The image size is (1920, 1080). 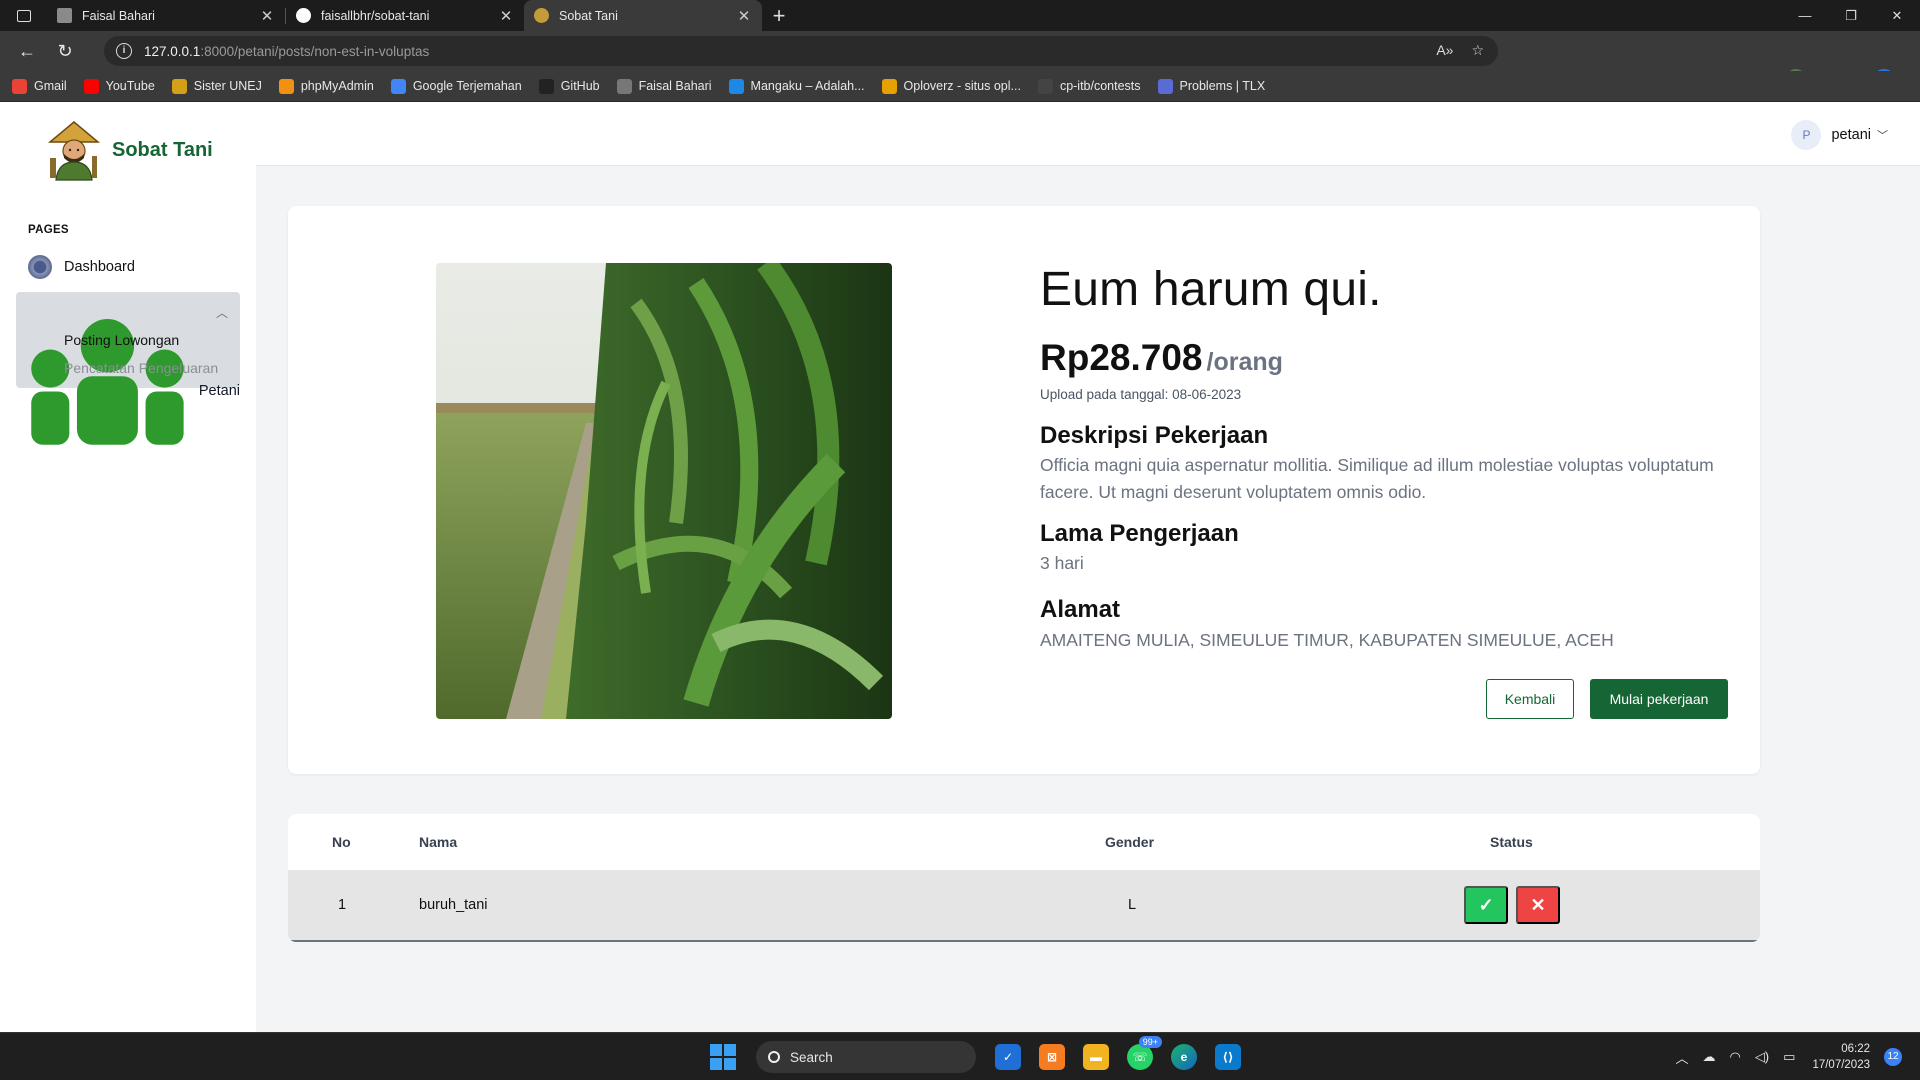 I want to click on clock-date: 17/07/2023, so click(x=1841, y=1065).